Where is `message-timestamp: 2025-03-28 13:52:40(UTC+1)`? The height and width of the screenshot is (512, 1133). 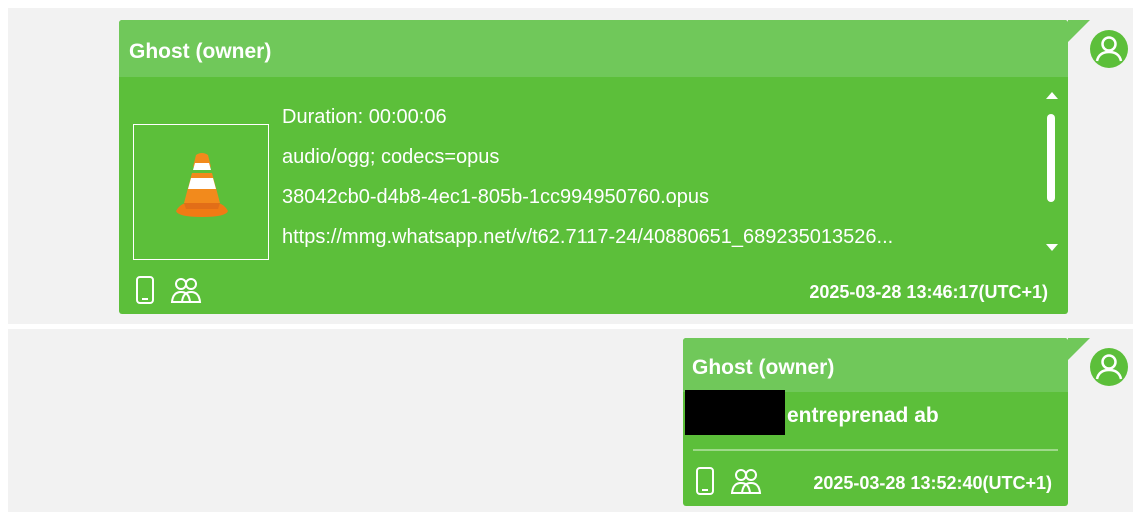
message-timestamp: 2025-03-28 13:52:40(UTC+1) is located at coordinates (932, 483).